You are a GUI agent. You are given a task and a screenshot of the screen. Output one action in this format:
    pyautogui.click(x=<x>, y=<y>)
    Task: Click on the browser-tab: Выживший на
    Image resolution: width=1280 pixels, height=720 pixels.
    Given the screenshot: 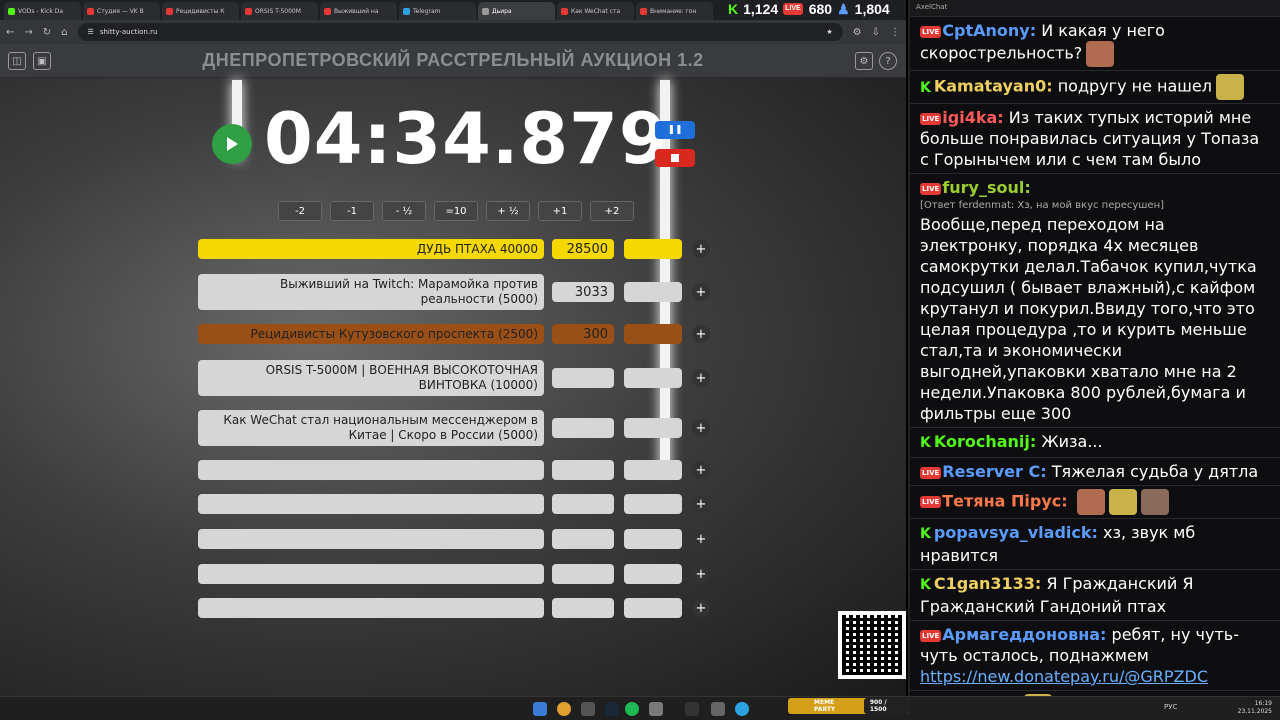 What is the action you would take?
    pyautogui.click(x=358, y=11)
    